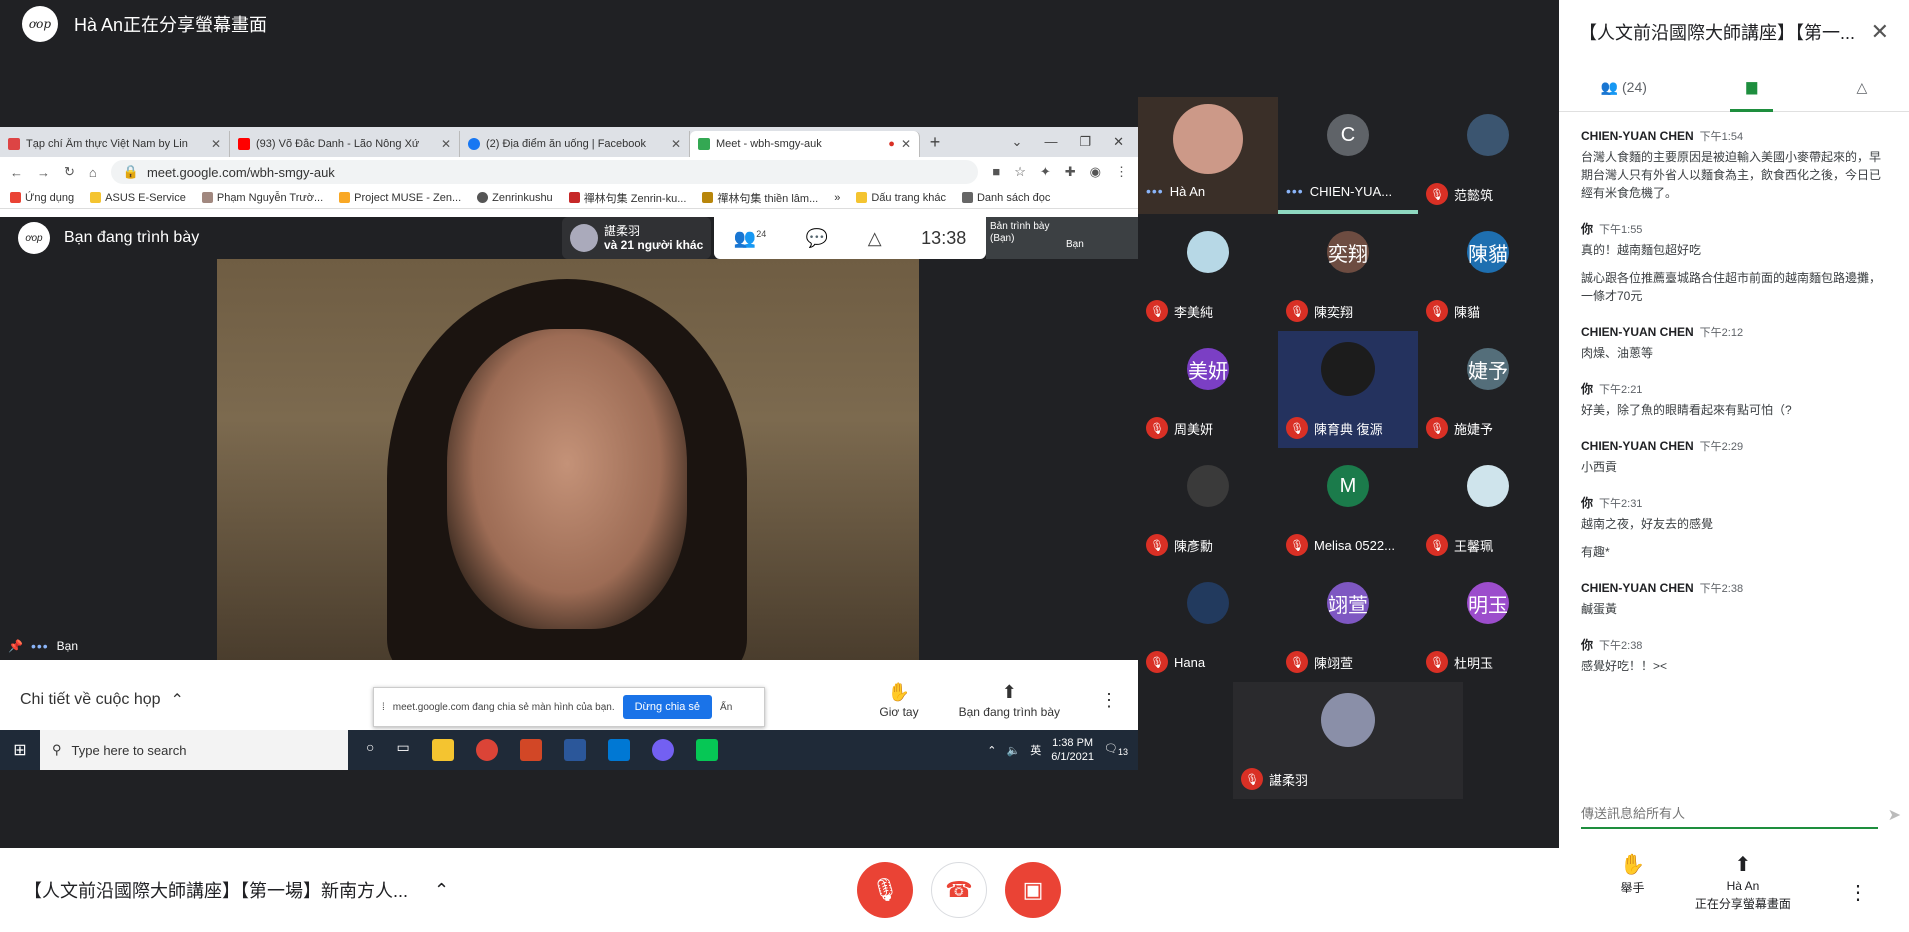 The image size is (1909, 932). What do you see at coordinates (1208, 506) in the screenshot?
I see `participant-tile: 🎙 陳彥勳` at bounding box center [1208, 506].